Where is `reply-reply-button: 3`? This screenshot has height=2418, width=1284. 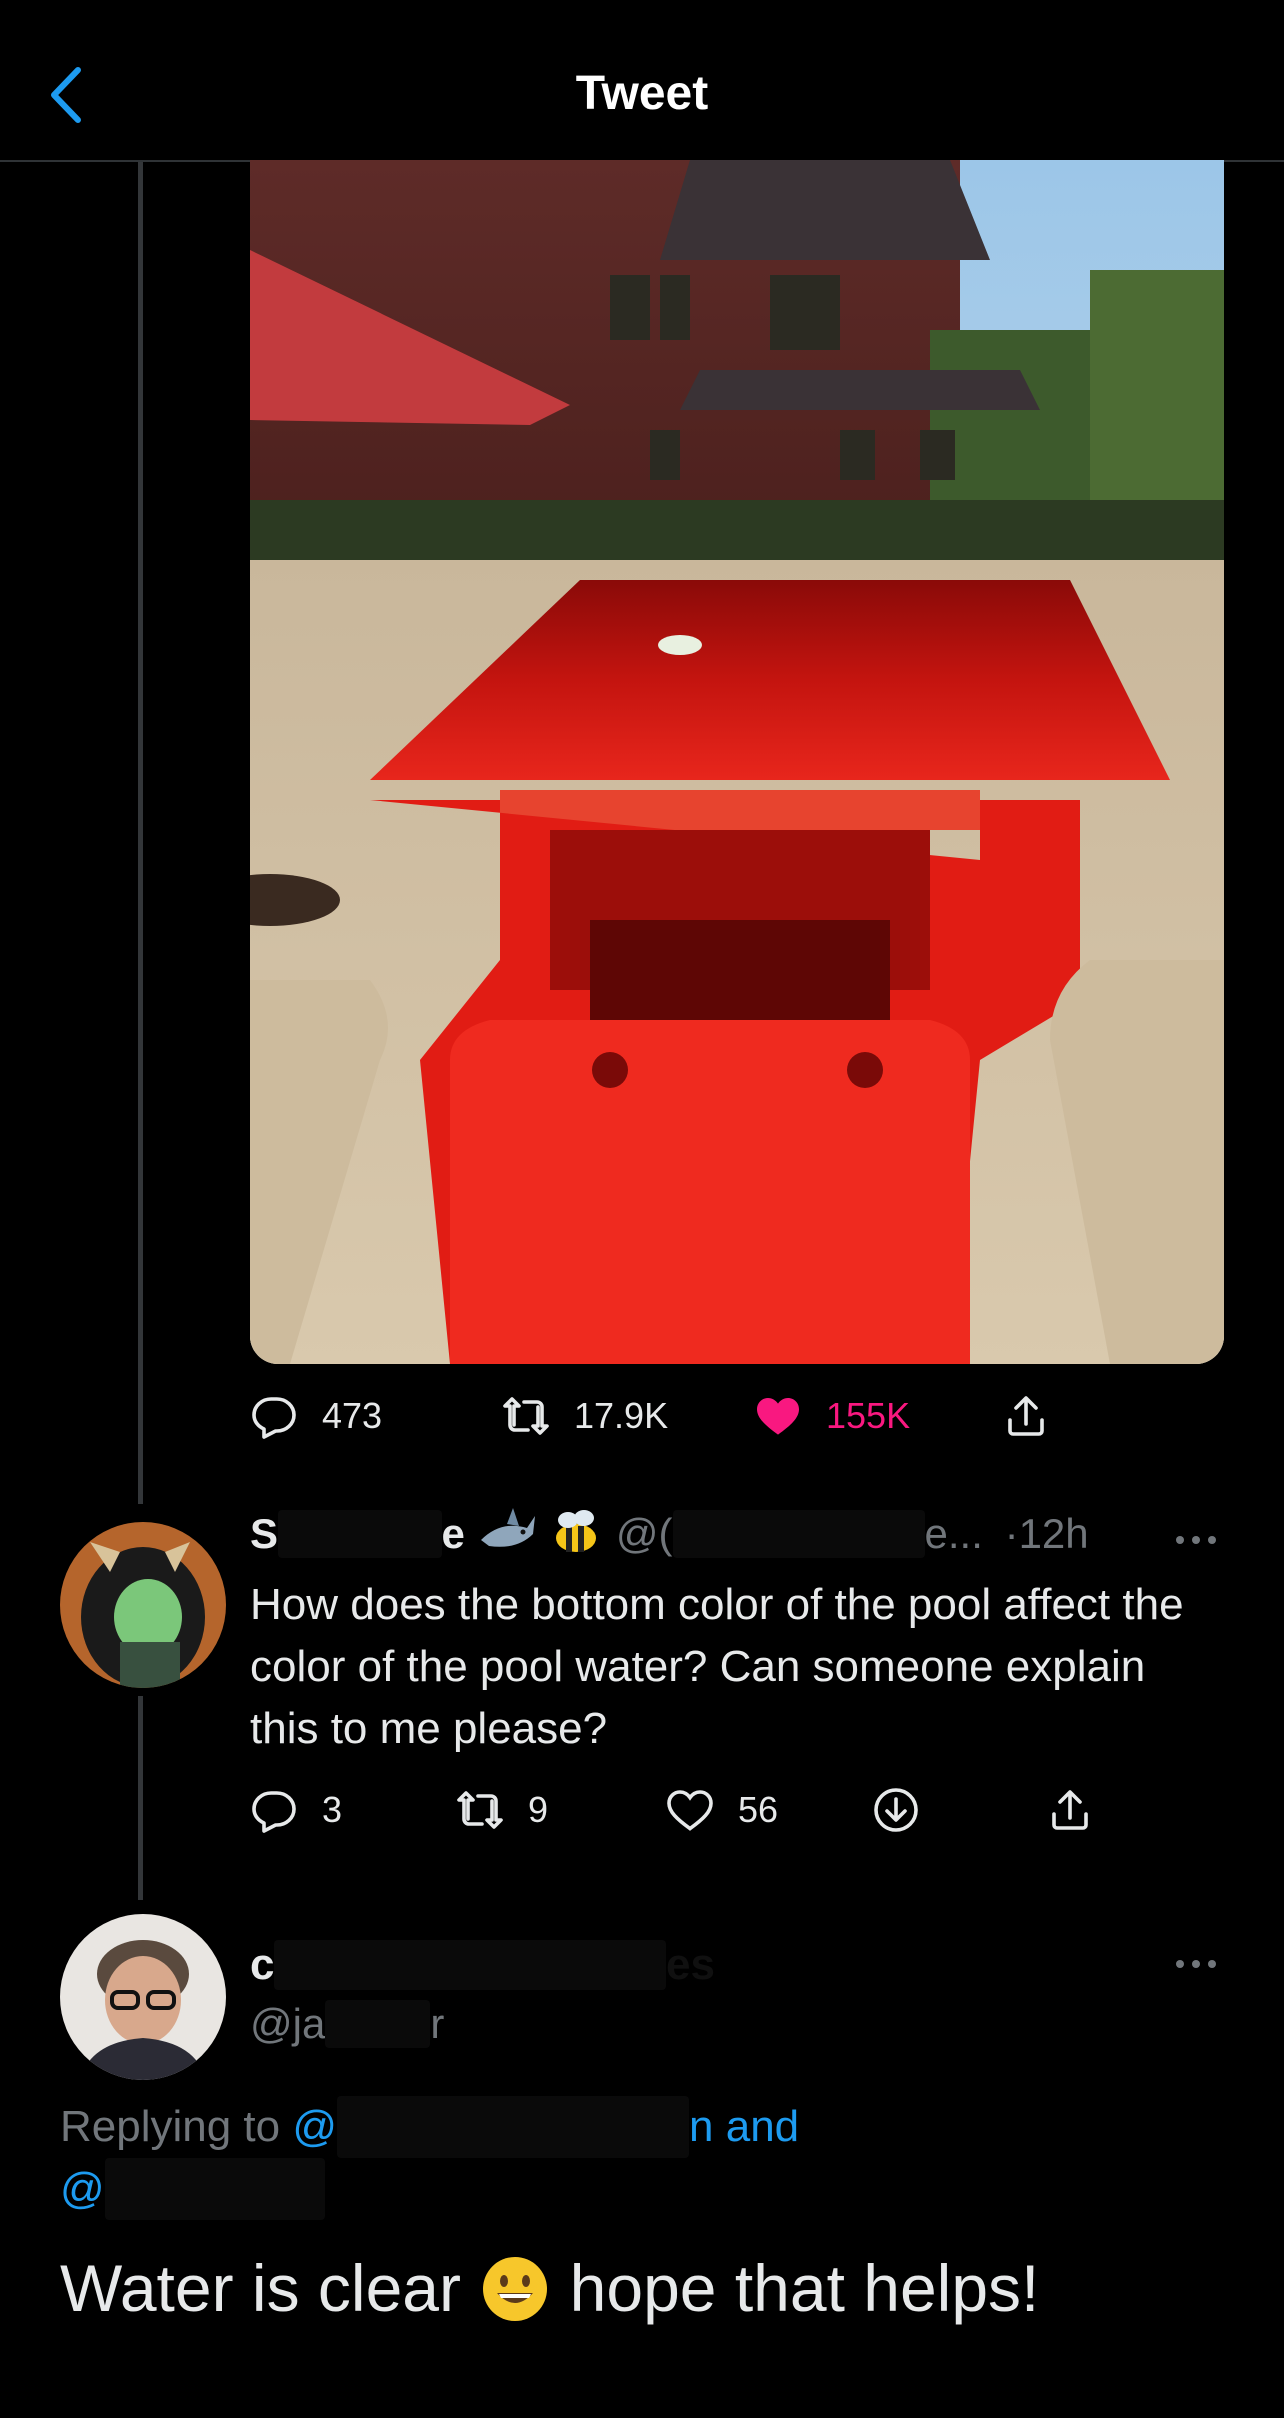
reply-reply-button: 3 is located at coordinates (296, 1810).